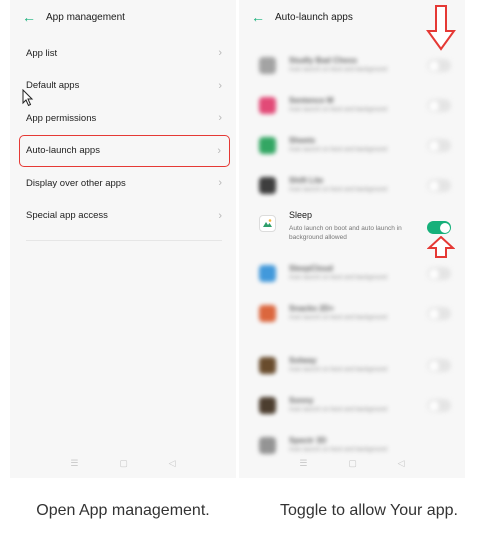  What do you see at coordinates (85, 17) in the screenshot?
I see `page-title: App management` at bounding box center [85, 17].